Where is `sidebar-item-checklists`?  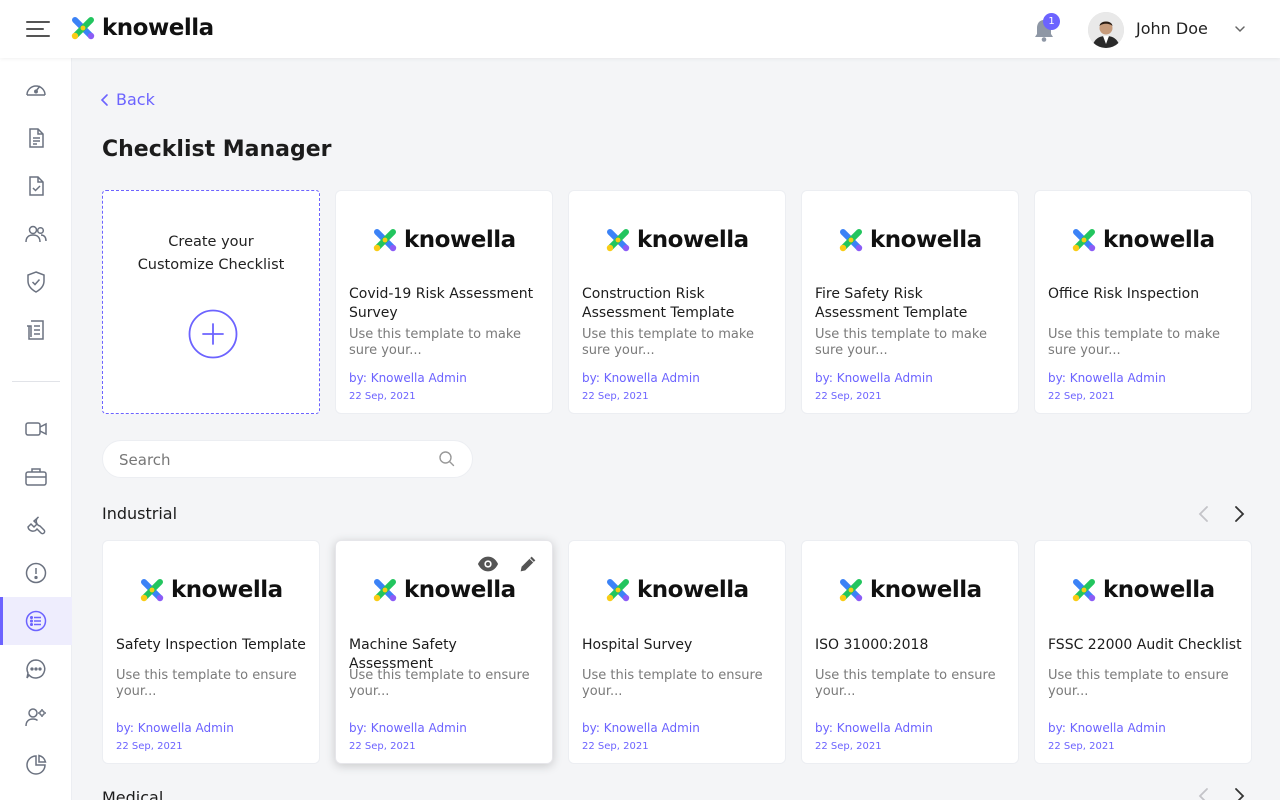
sidebar-item-checklists is located at coordinates (36, 621).